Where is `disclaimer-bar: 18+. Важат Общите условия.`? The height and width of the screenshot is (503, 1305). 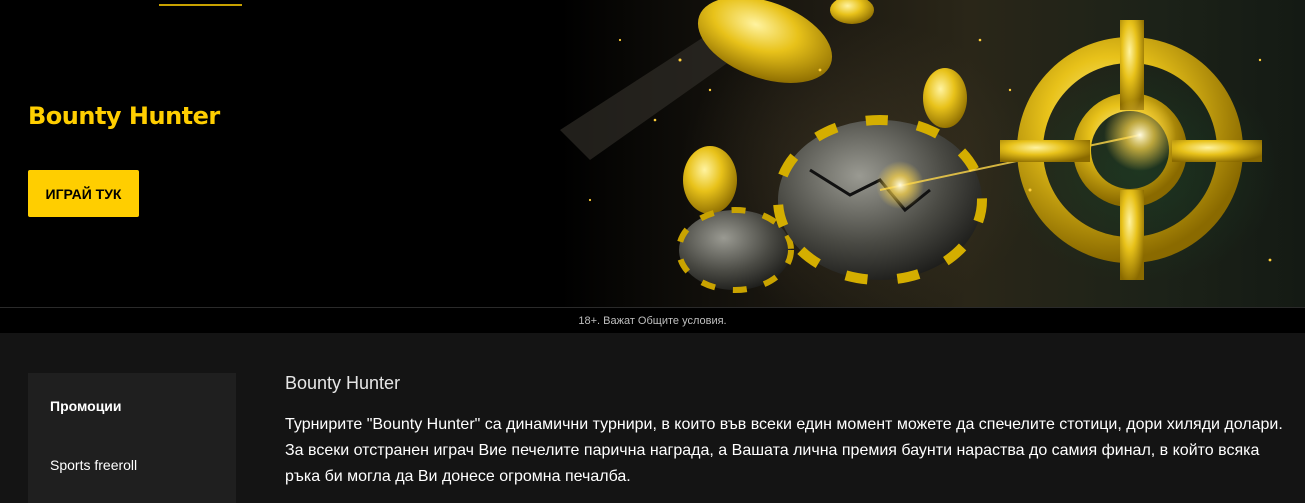
disclaimer-bar: 18+. Важат Общите условия. is located at coordinates (652, 320).